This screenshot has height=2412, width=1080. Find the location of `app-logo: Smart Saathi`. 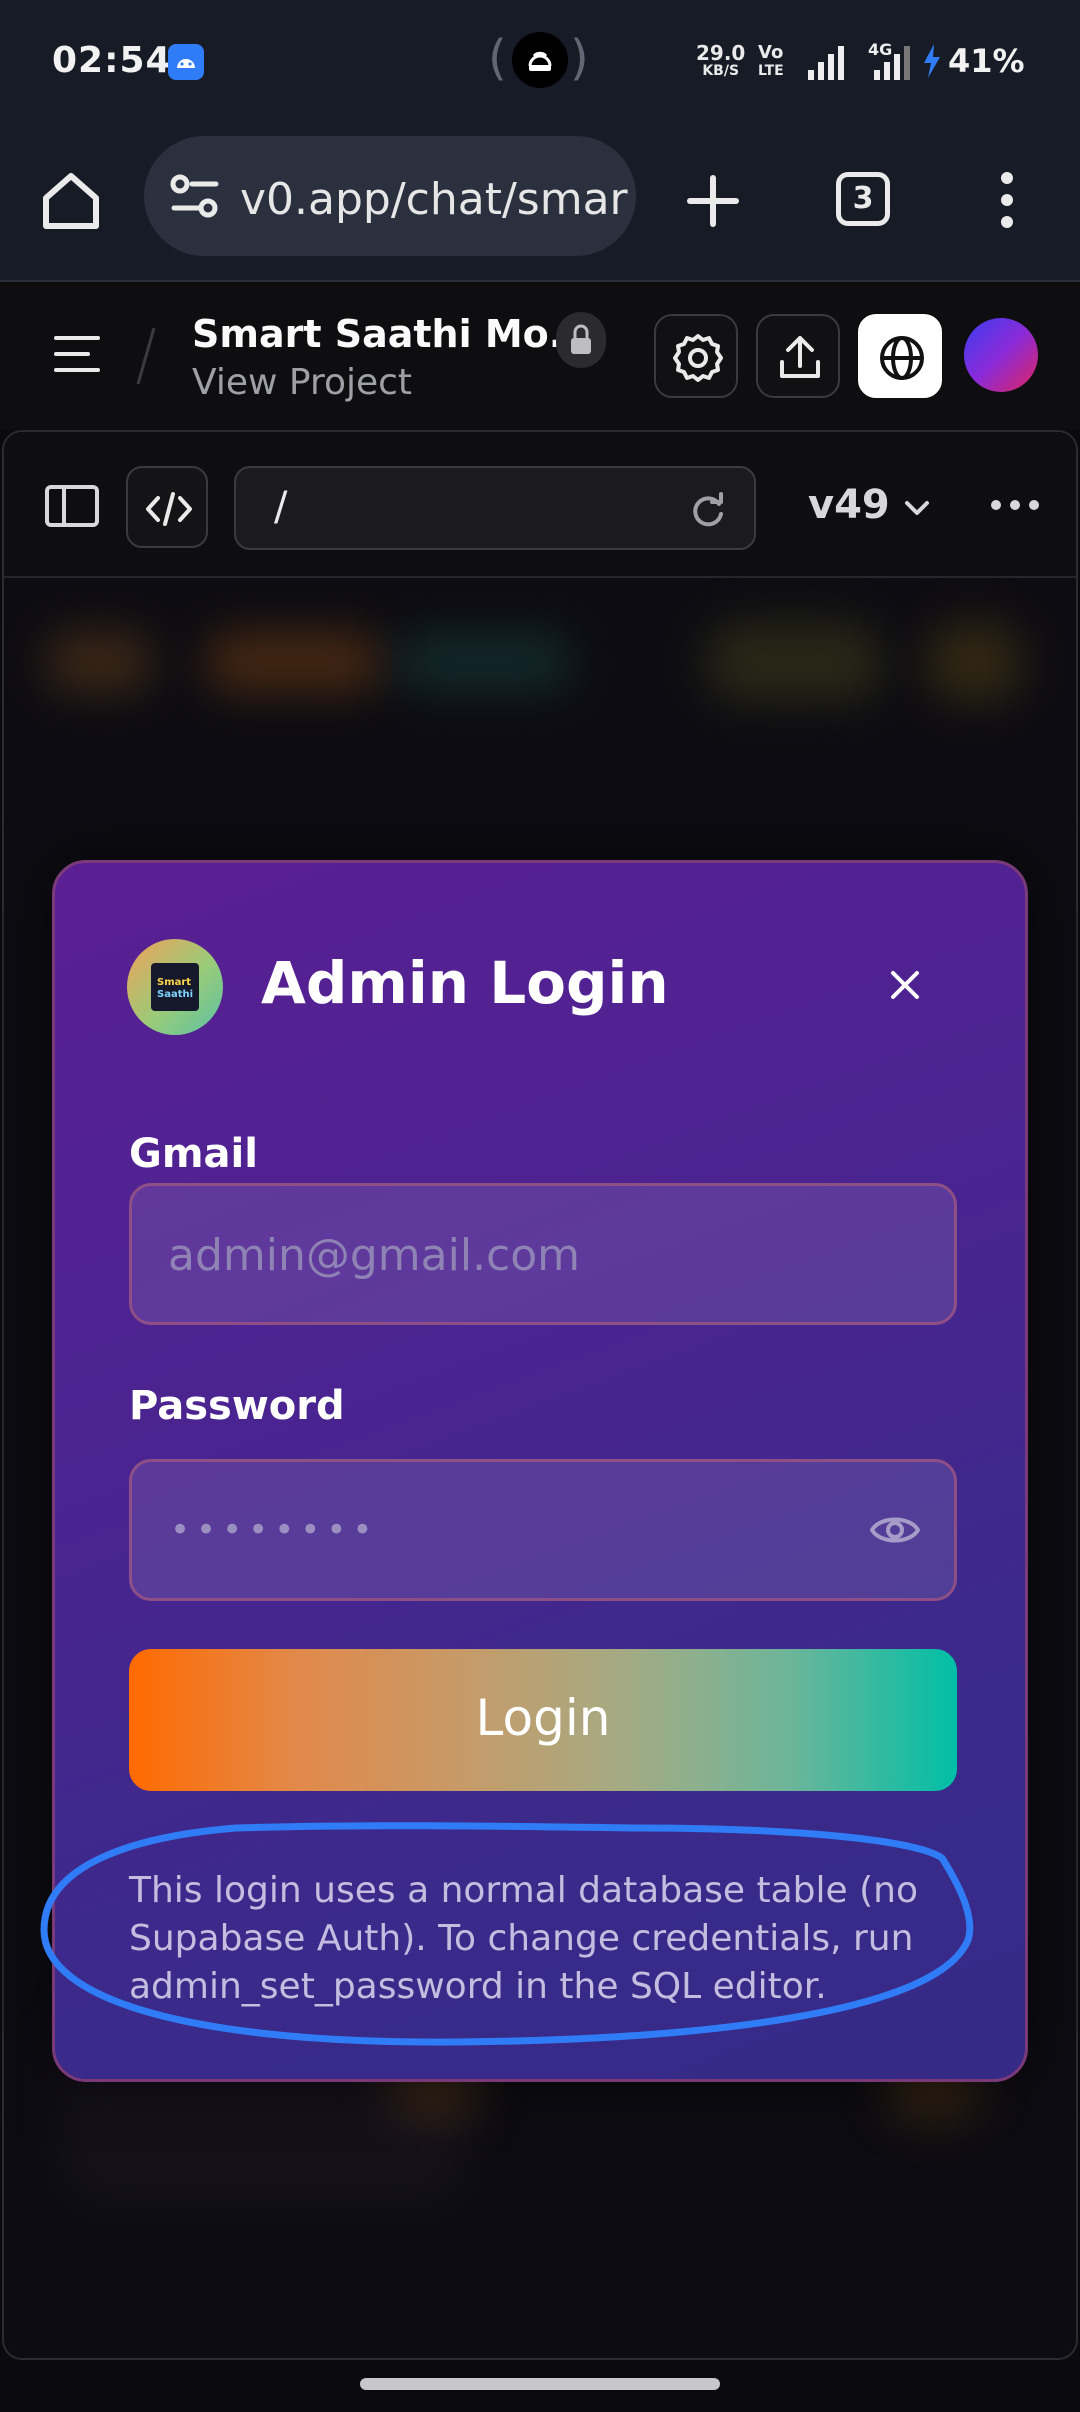

app-logo: Smart Saathi is located at coordinates (175, 987).